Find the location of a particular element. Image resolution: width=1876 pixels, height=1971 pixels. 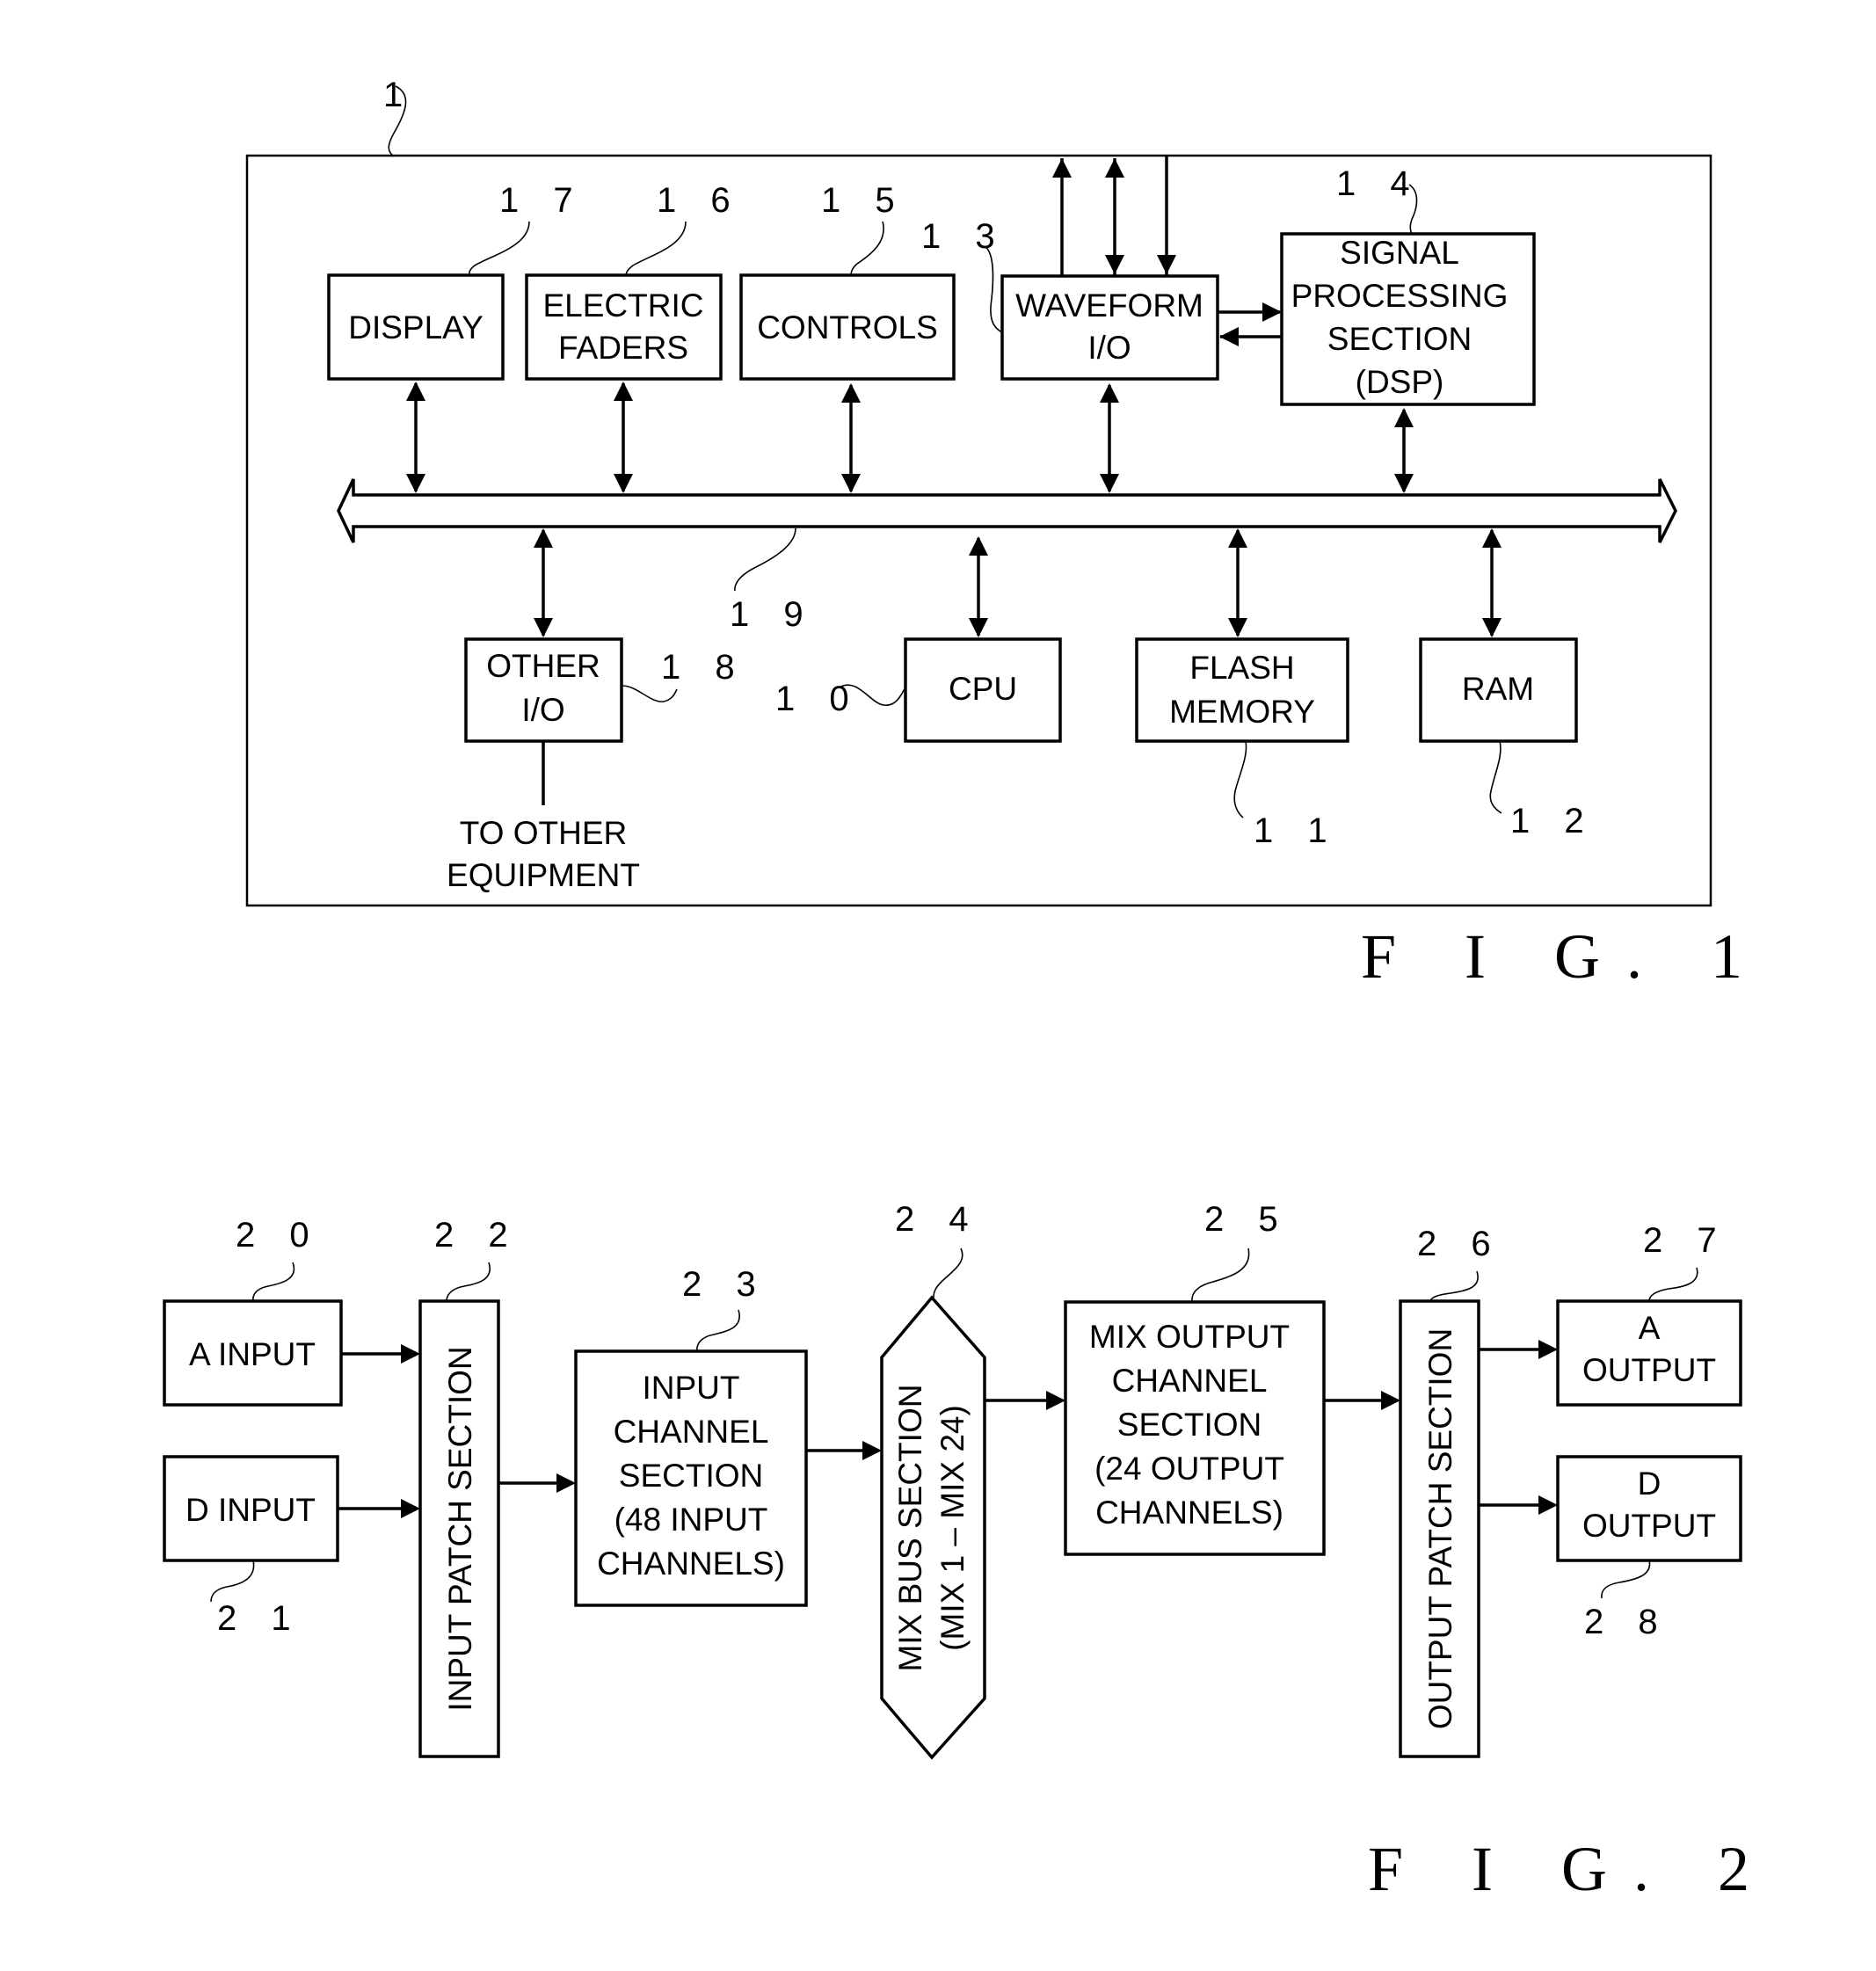

block-output-patch: OUTPUT PATCH SECTION 2 6 is located at coordinates (1445, 1492).